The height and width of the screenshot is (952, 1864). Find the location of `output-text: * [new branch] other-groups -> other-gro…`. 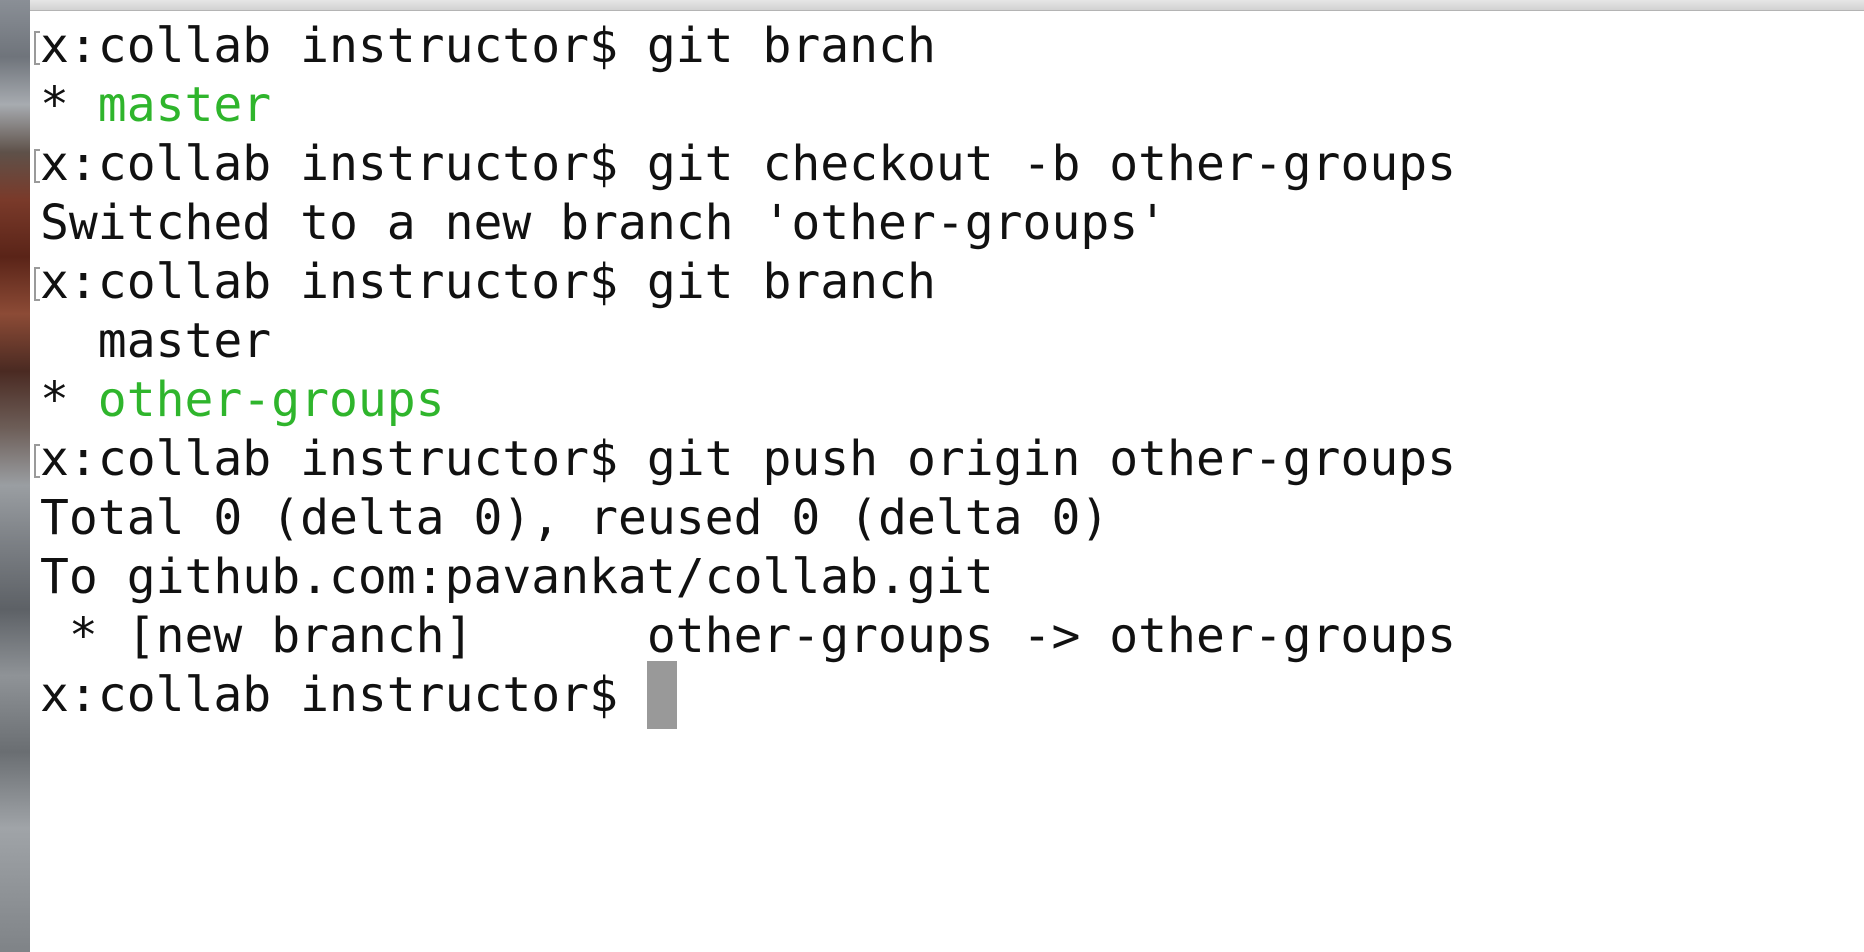

output-text: * [new branch] other-groups -> other-gro… is located at coordinates (748, 636).